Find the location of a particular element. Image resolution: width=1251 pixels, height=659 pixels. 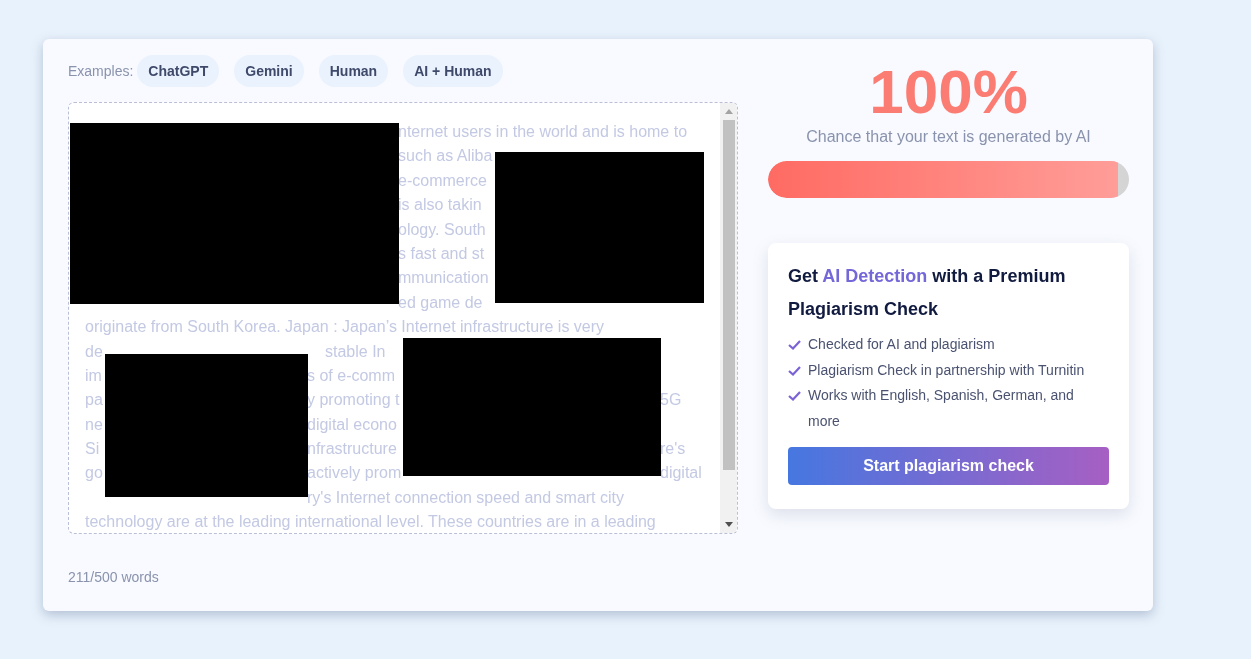

body-text: go is located at coordinates (94, 473).